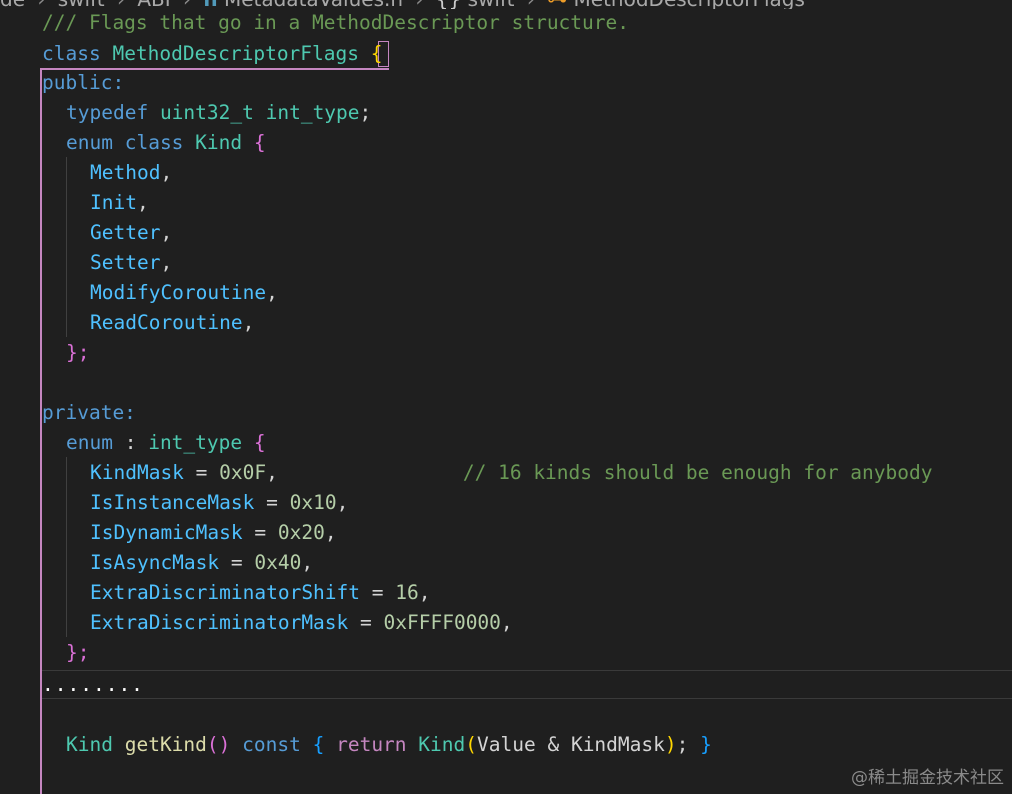 The image size is (1012, 794). Describe the element at coordinates (271, 744) in the screenshot. I see `keyword-const: const` at that location.